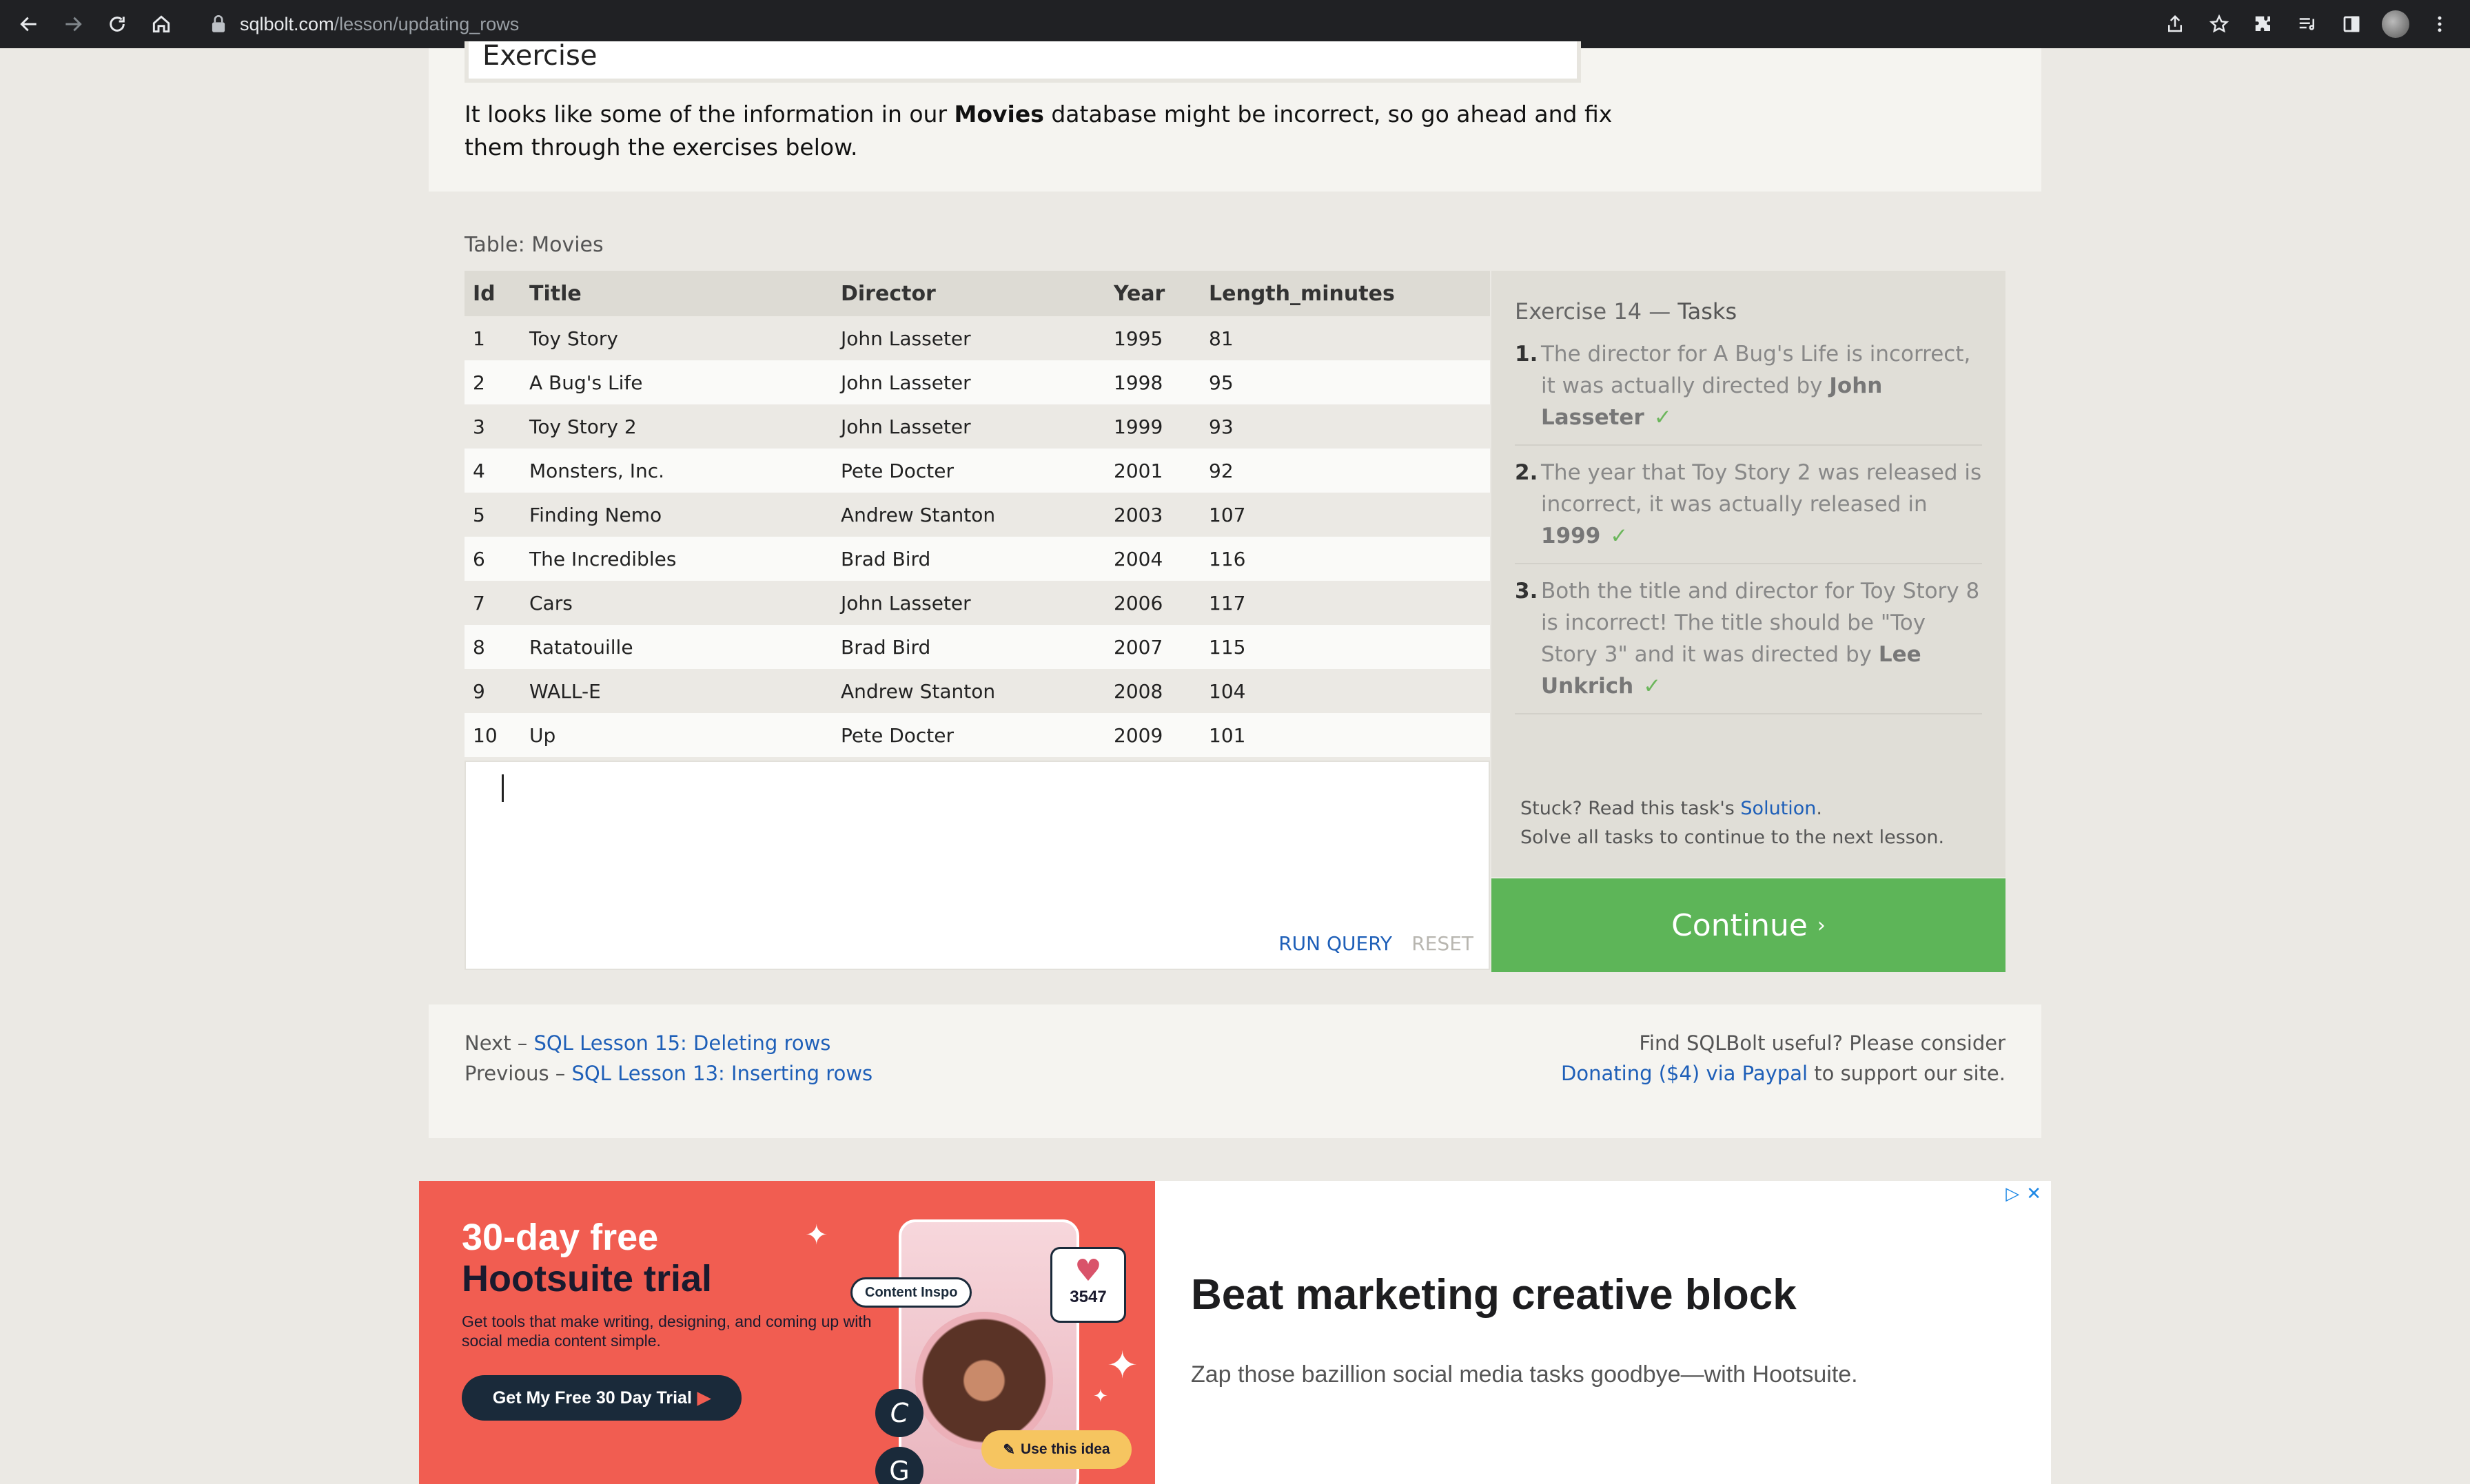  Describe the element at coordinates (493, 293) in the screenshot. I see `column-header: Id` at that location.